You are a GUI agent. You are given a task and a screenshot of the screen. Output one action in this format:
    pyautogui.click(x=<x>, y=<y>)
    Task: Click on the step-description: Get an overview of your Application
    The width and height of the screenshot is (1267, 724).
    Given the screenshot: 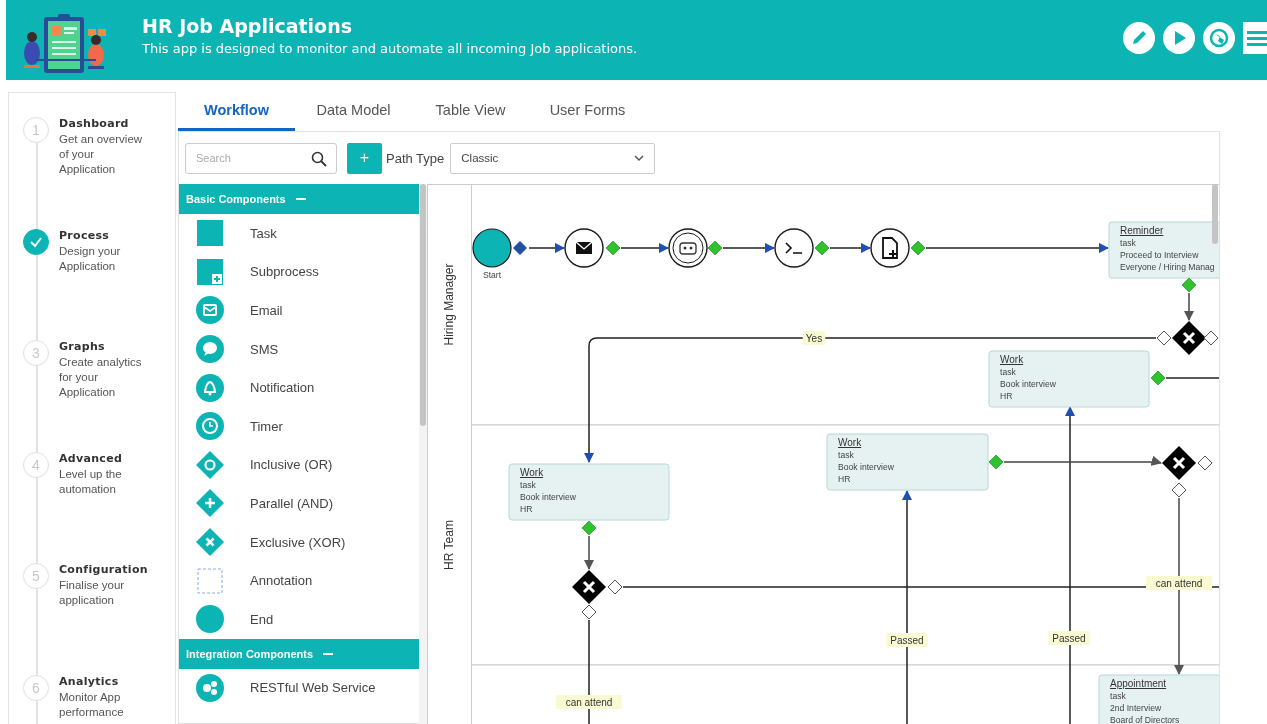 What is the action you would take?
    pyautogui.click(x=101, y=154)
    